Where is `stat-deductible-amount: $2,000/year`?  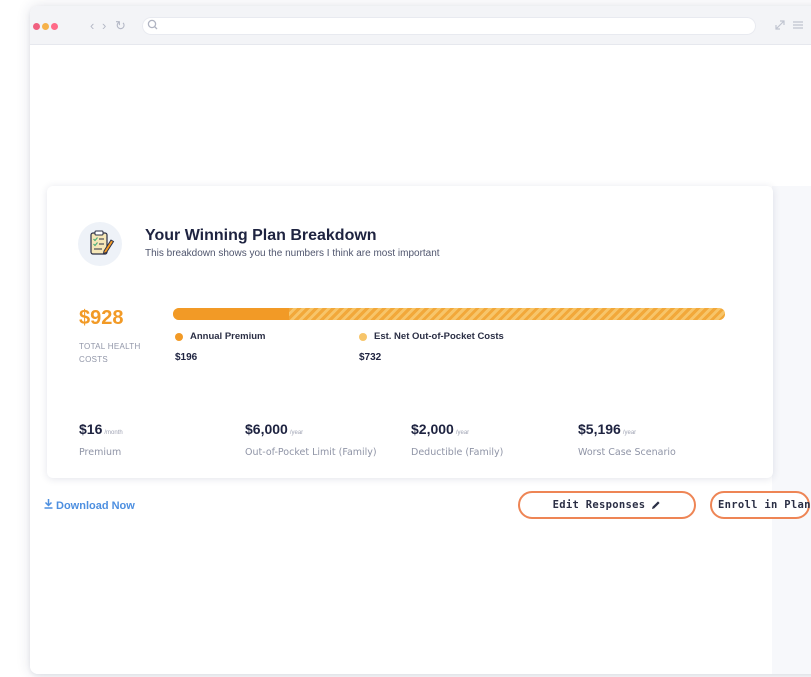 stat-deductible-amount: $2,000/year is located at coordinates (440, 429).